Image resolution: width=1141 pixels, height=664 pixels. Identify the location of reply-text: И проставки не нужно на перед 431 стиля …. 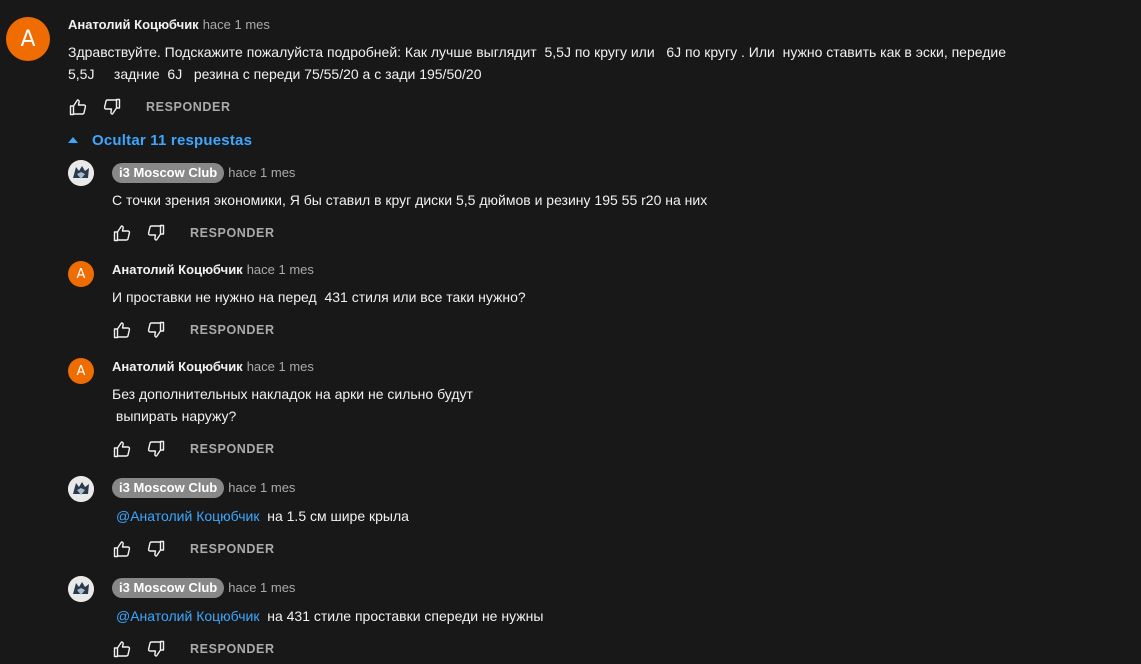
(319, 297).